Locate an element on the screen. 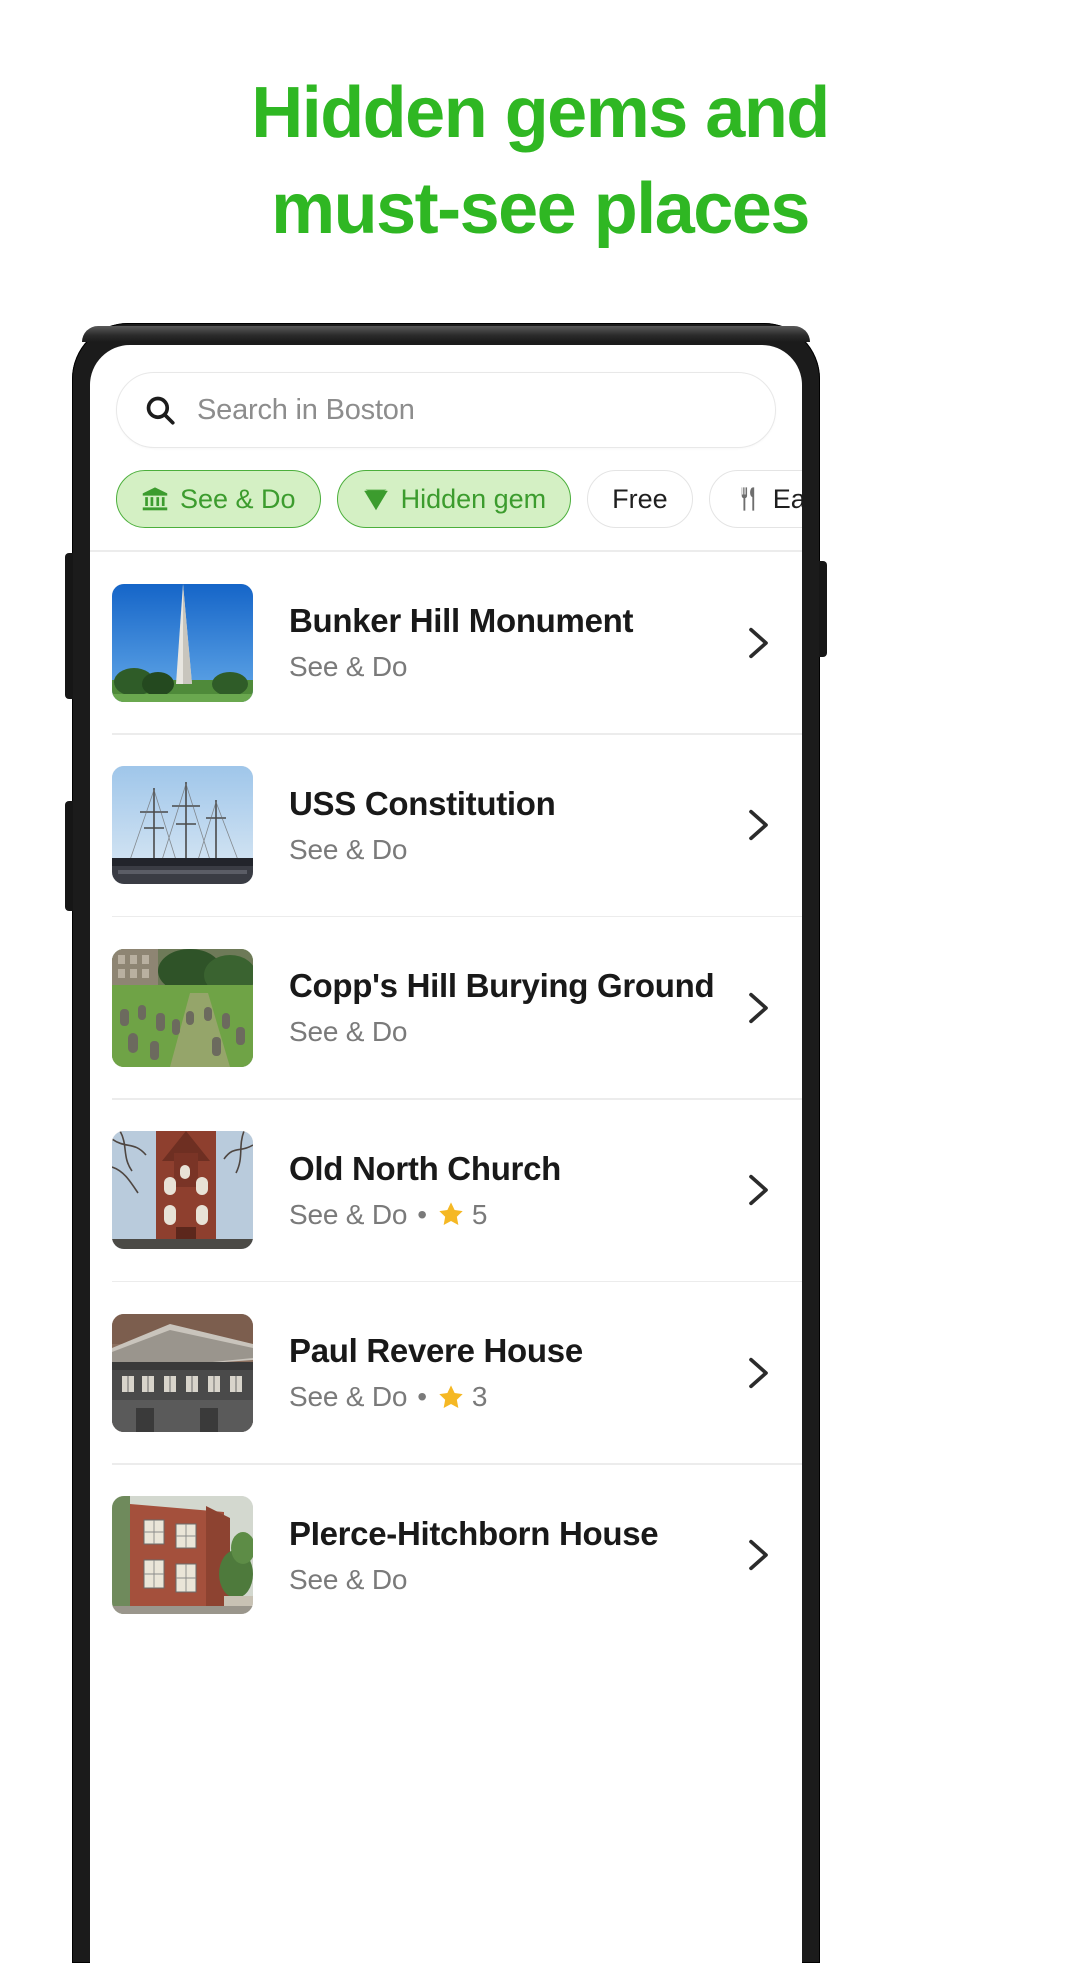 The height and width of the screenshot is (1963, 1080). place-subtitle: See & Do • 5 is located at coordinates (506, 1215).